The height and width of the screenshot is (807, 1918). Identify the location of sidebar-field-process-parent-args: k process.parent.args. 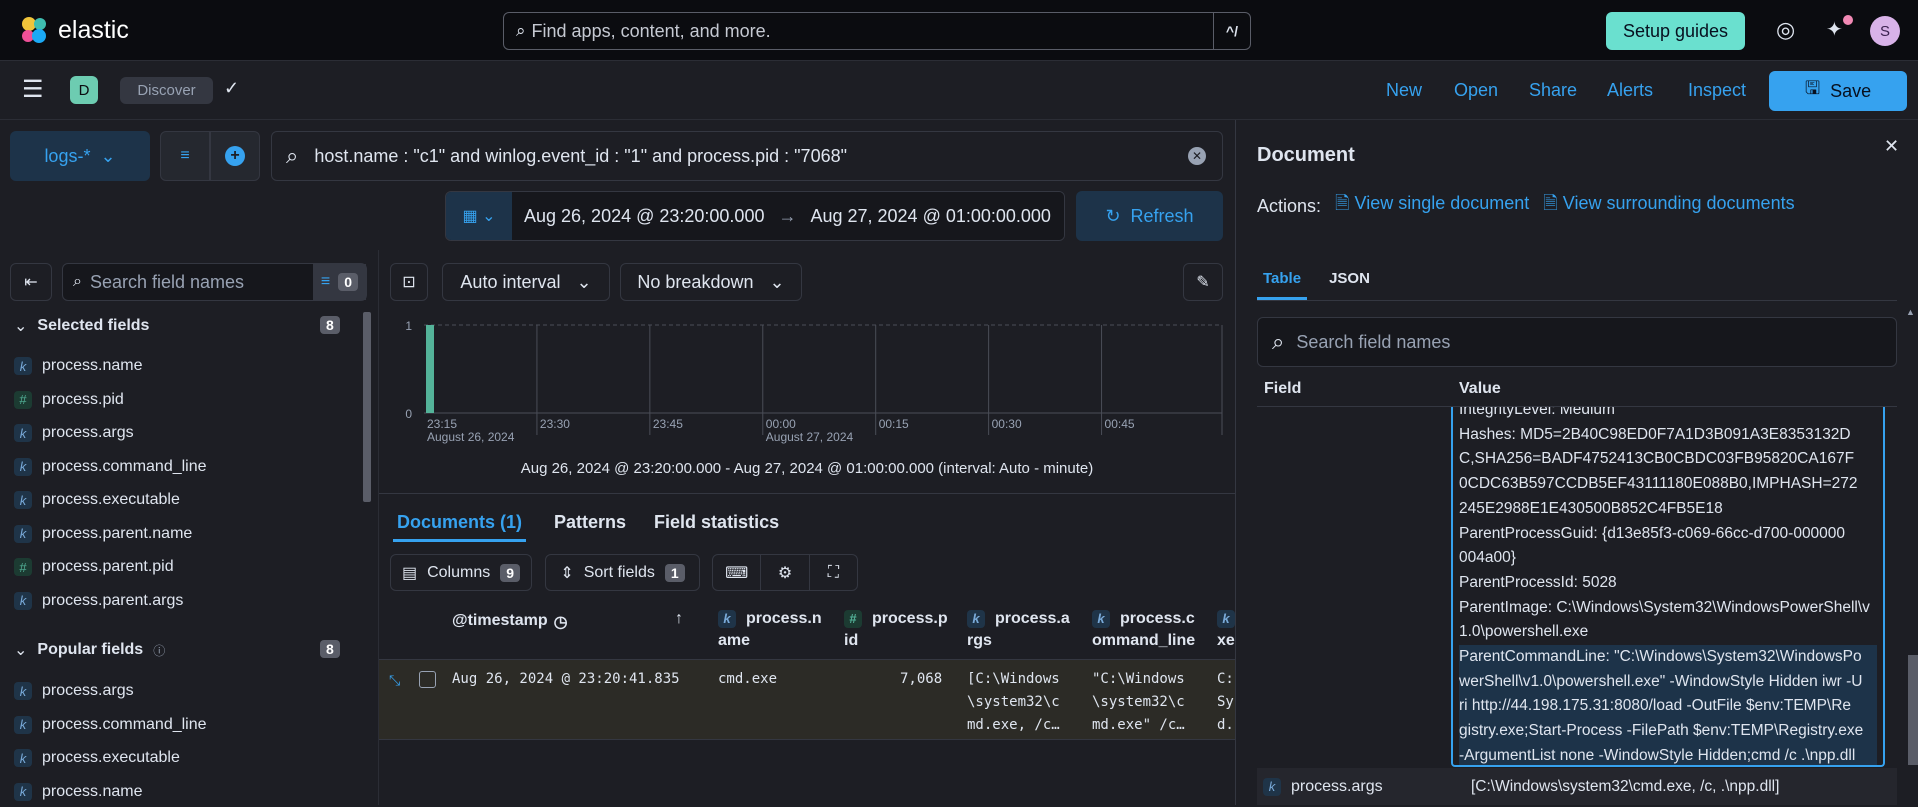
(98, 601).